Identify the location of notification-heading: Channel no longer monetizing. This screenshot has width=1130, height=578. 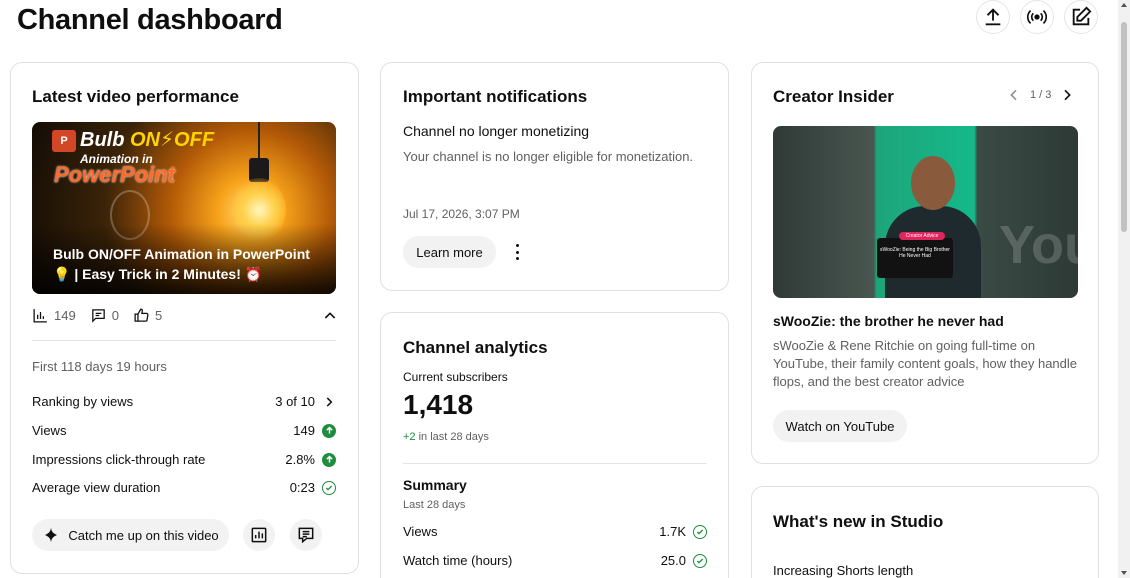
(496, 131).